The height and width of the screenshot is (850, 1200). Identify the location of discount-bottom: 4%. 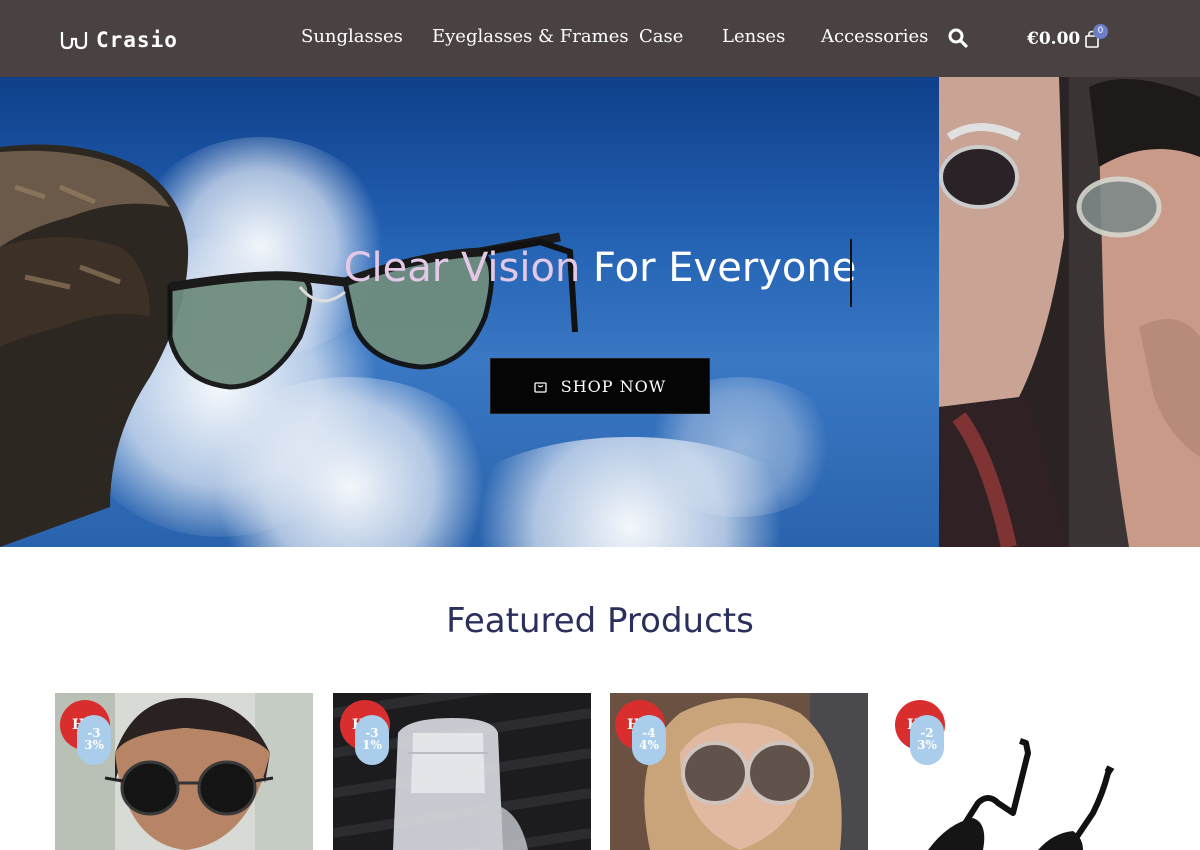
(649, 745).